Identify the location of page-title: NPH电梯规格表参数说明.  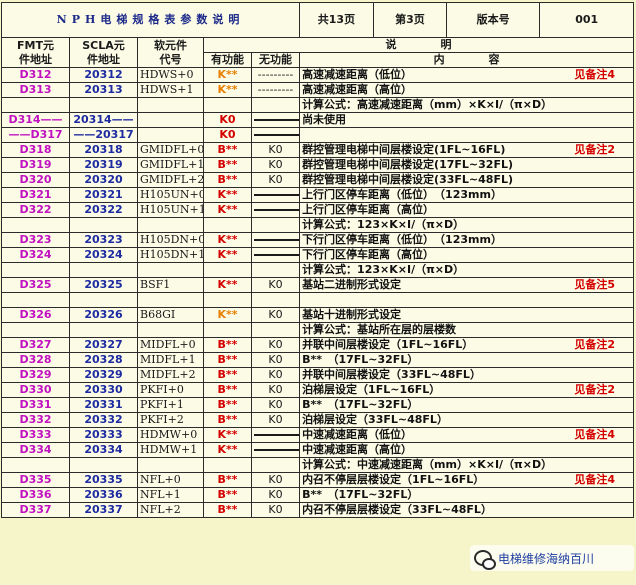
(150, 20).